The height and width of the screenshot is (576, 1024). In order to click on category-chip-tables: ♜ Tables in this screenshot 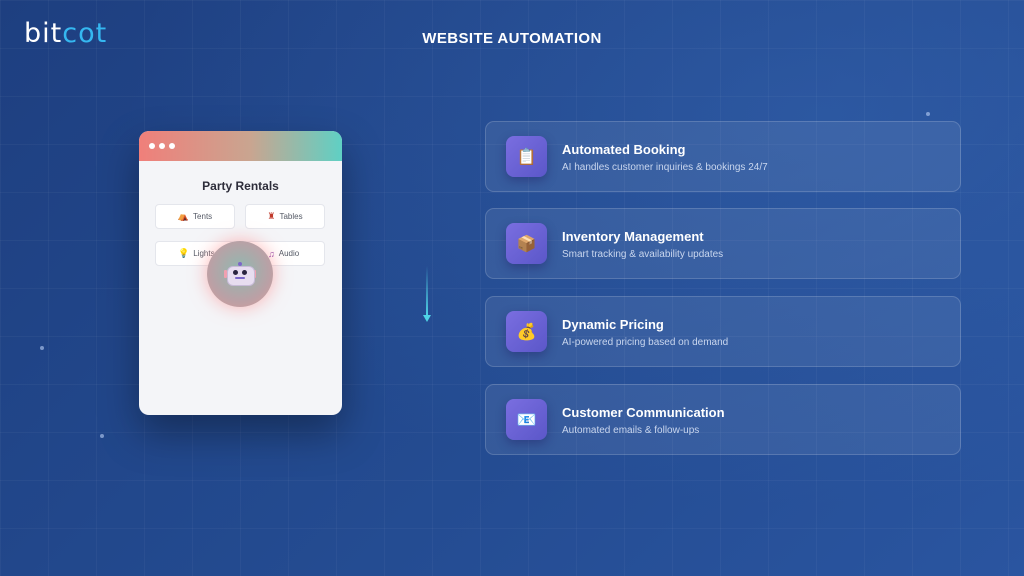, I will do `click(285, 216)`.